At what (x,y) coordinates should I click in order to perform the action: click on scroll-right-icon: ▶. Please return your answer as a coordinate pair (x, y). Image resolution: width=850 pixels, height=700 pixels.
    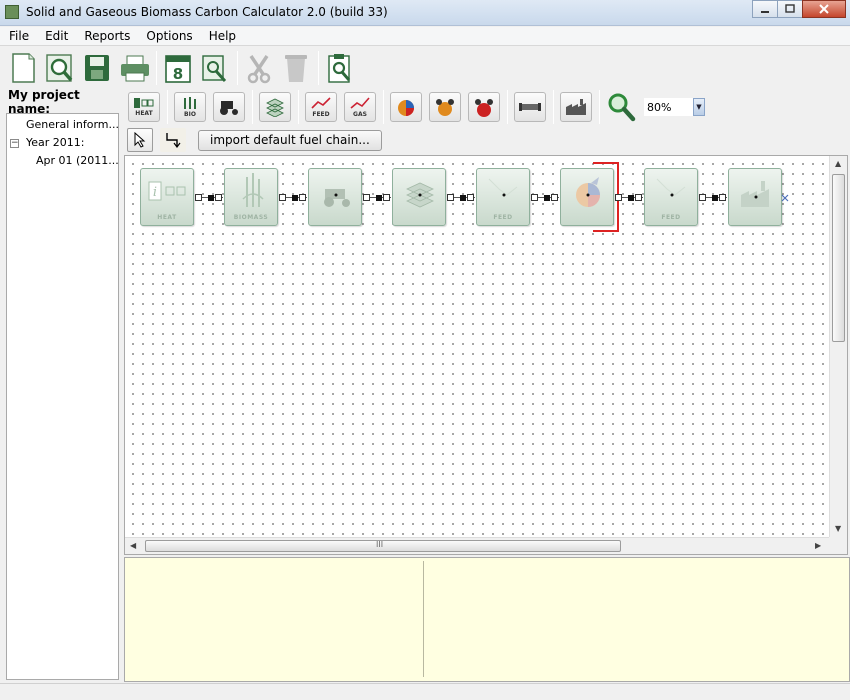
    Looking at the image, I should click on (818, 545).